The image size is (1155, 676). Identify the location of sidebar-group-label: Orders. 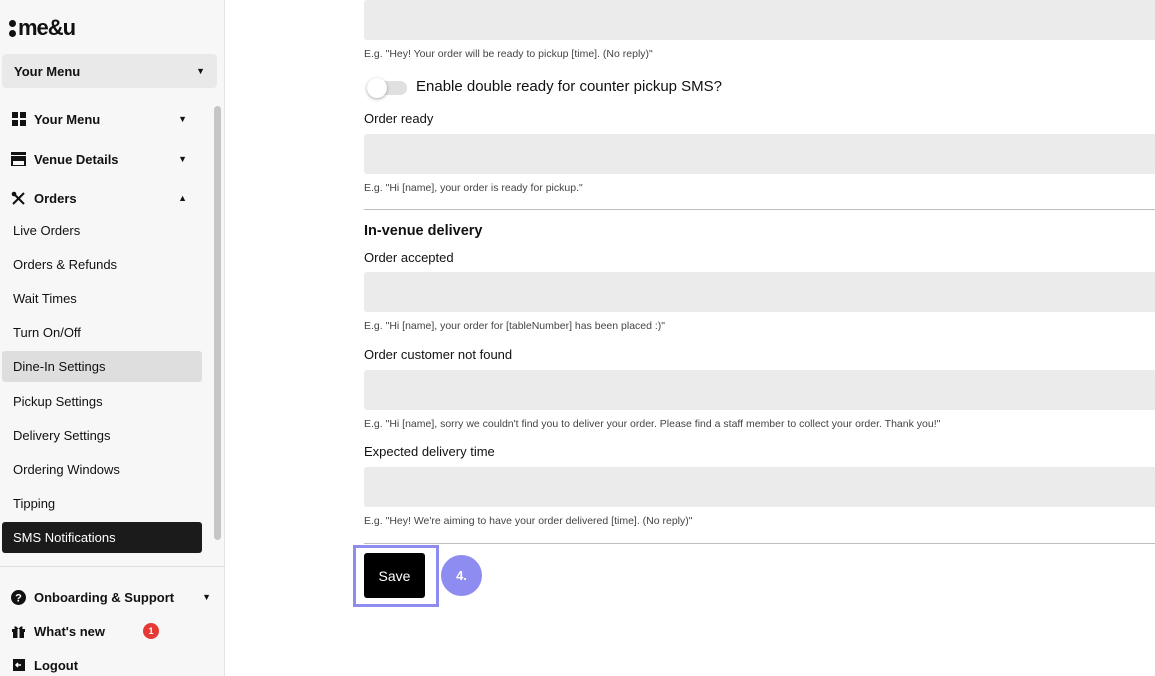
(55, 198).